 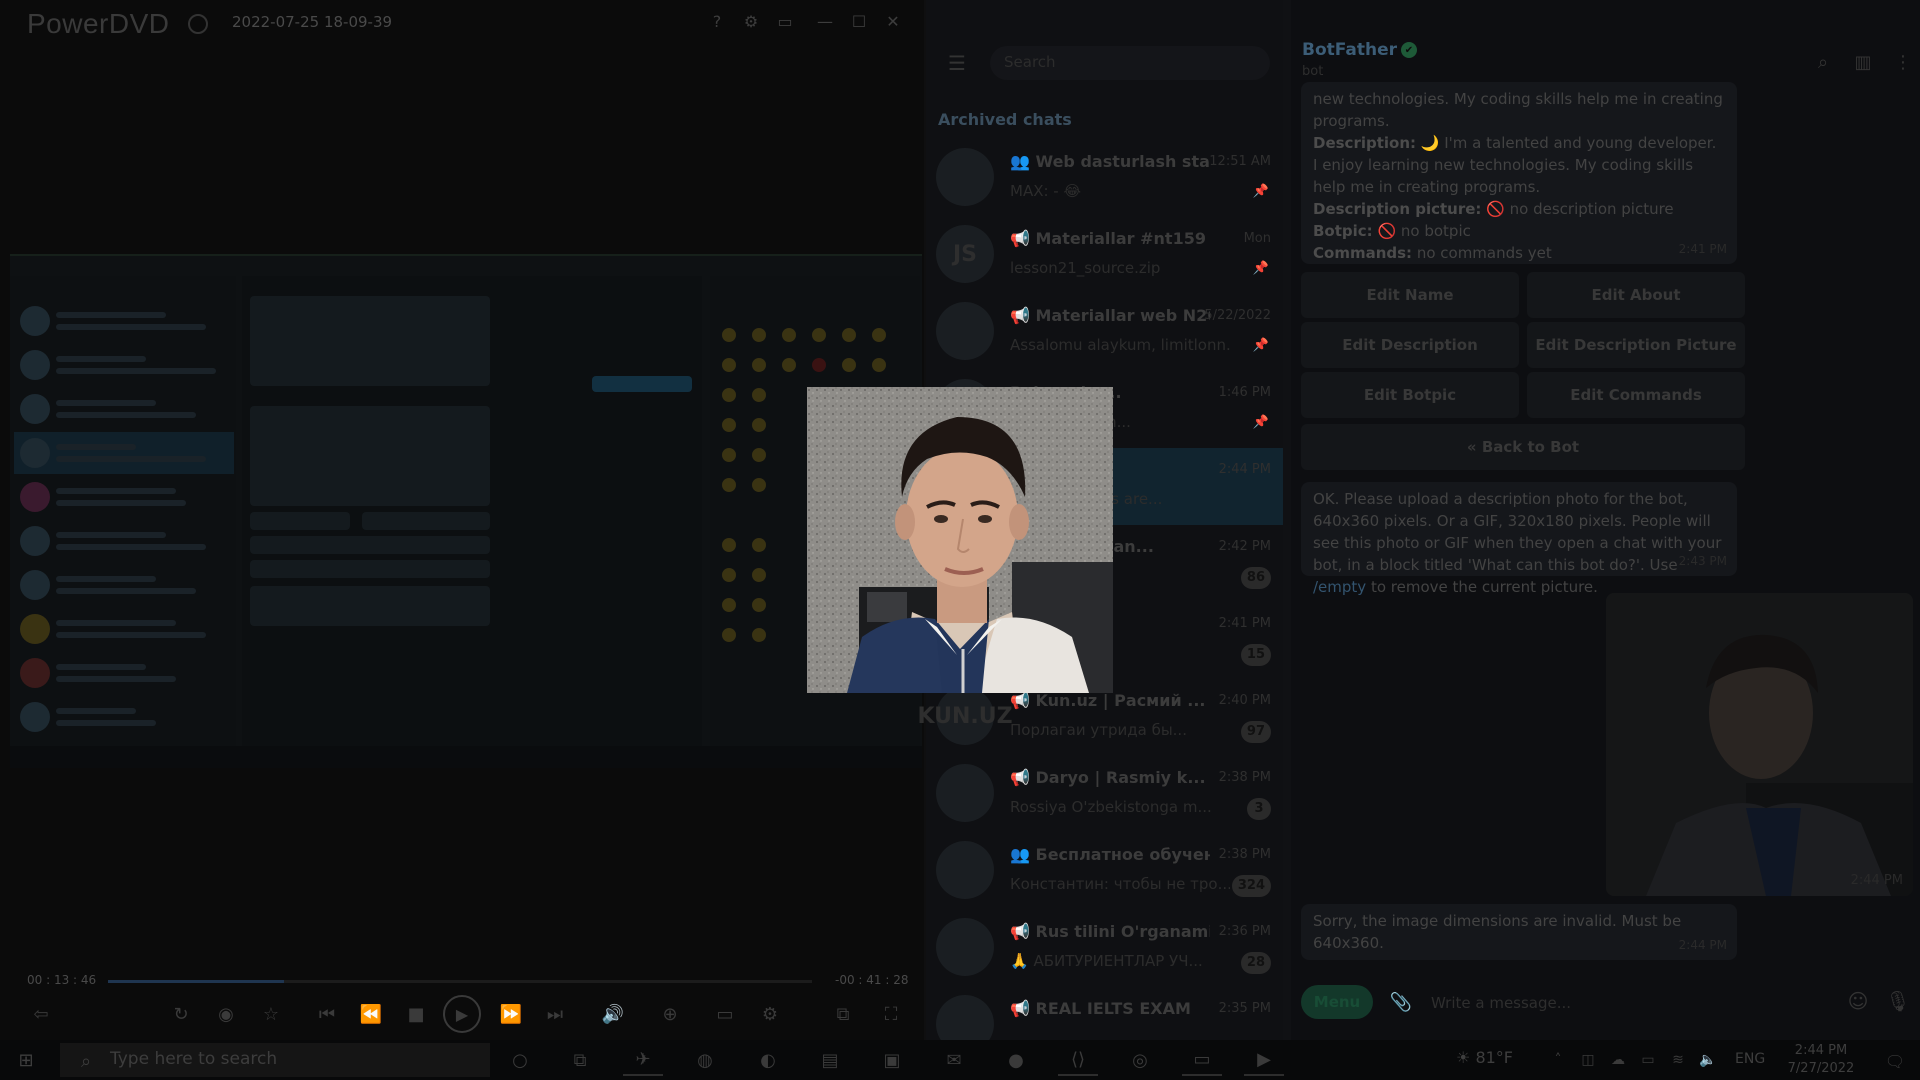 What do you see at coordinates (1636, 345) in the screenshot?
I see `keyboard-button-edit-description-picture: Edit Description Picture` at bounding box center [1636, 345].